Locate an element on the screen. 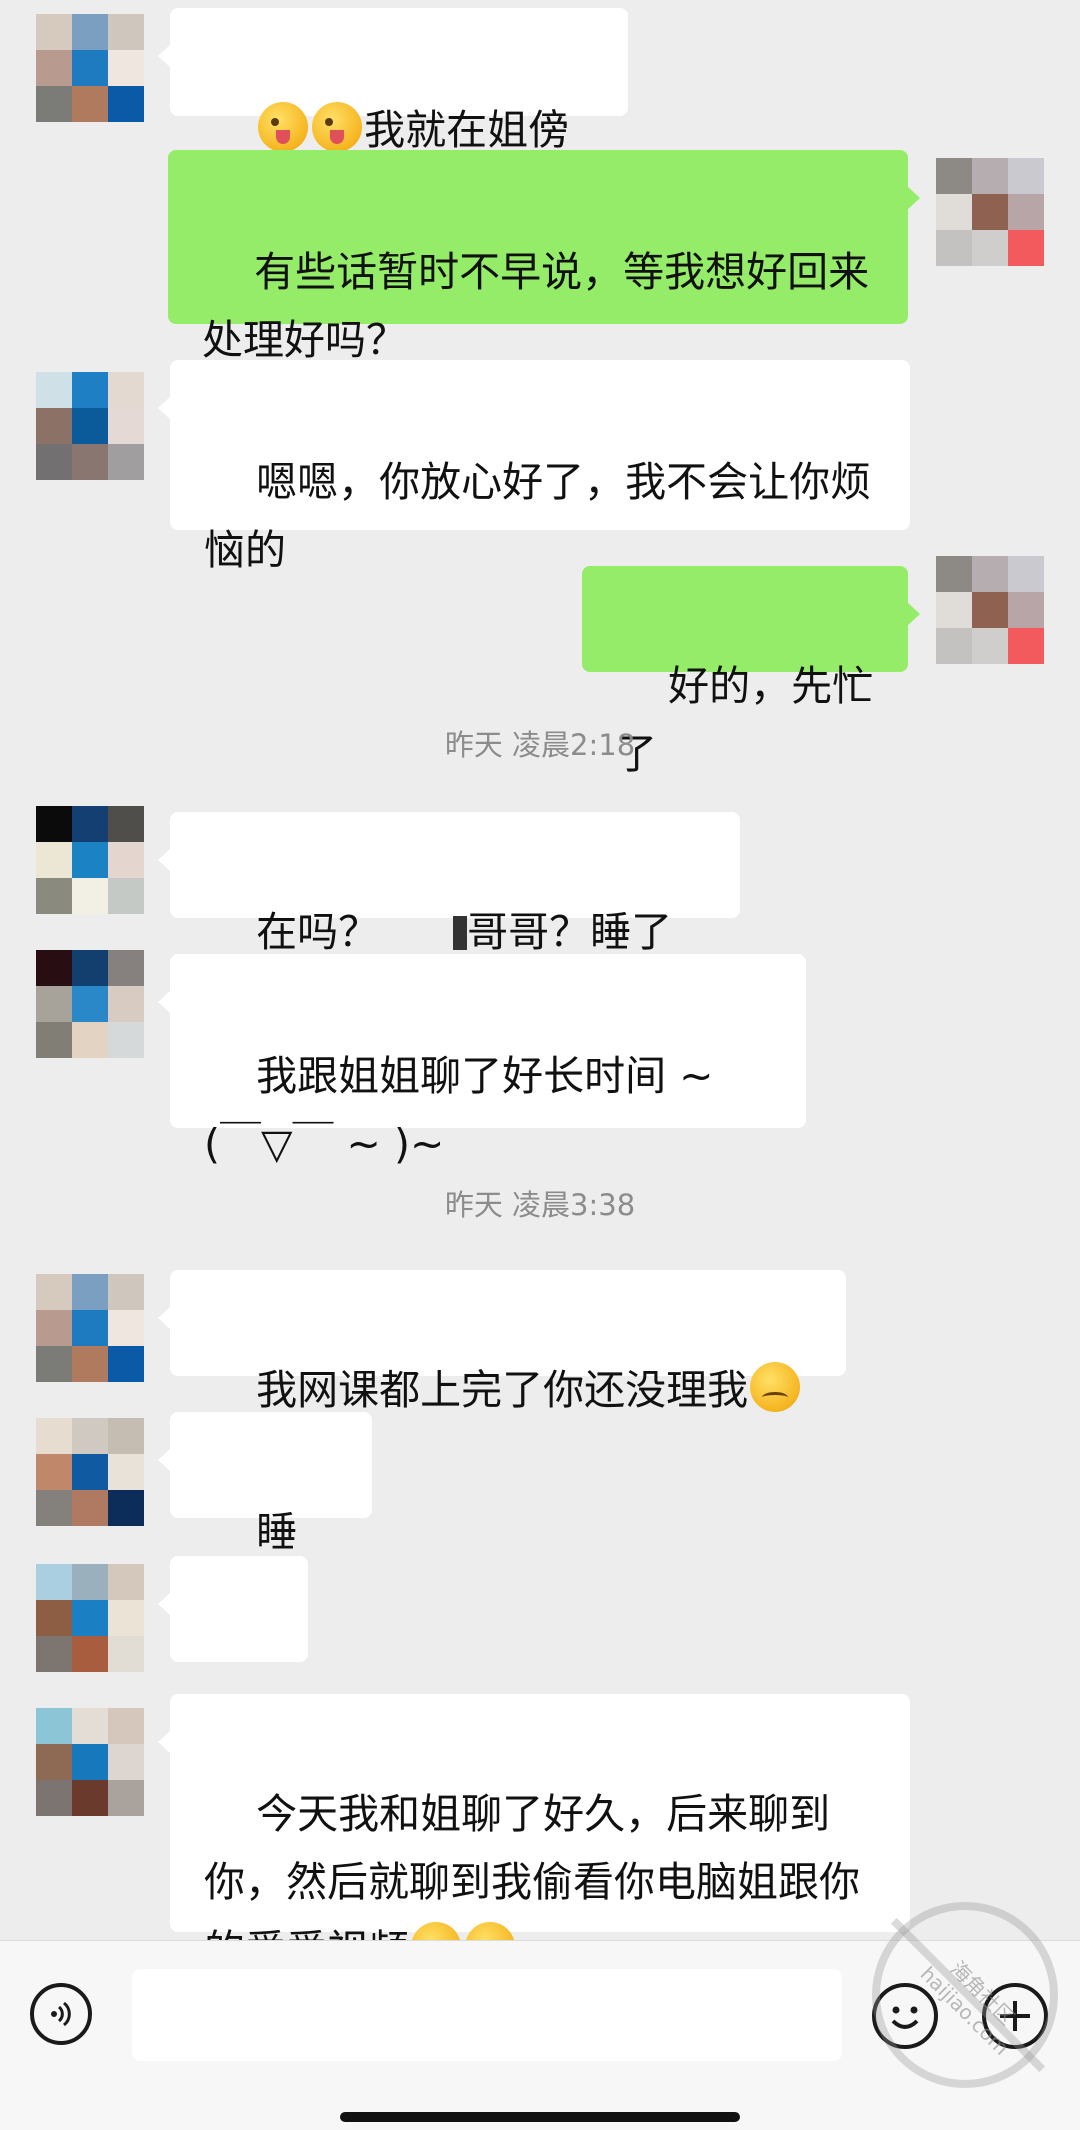 This screenshot has width=1080, height=2130. censored-name-block is located at coordinates (460, 933).